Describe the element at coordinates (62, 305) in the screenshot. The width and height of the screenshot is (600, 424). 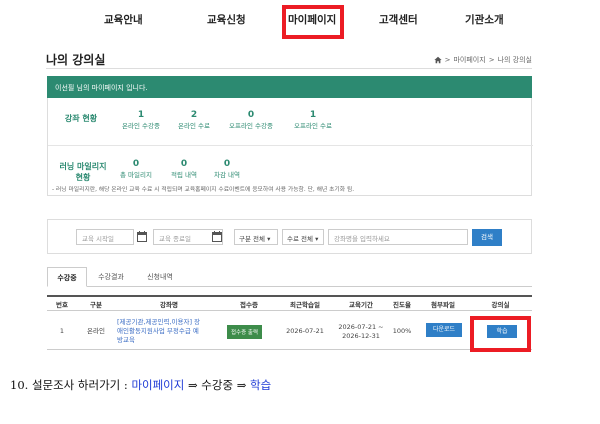
I see `column-header: 번호` at that location.